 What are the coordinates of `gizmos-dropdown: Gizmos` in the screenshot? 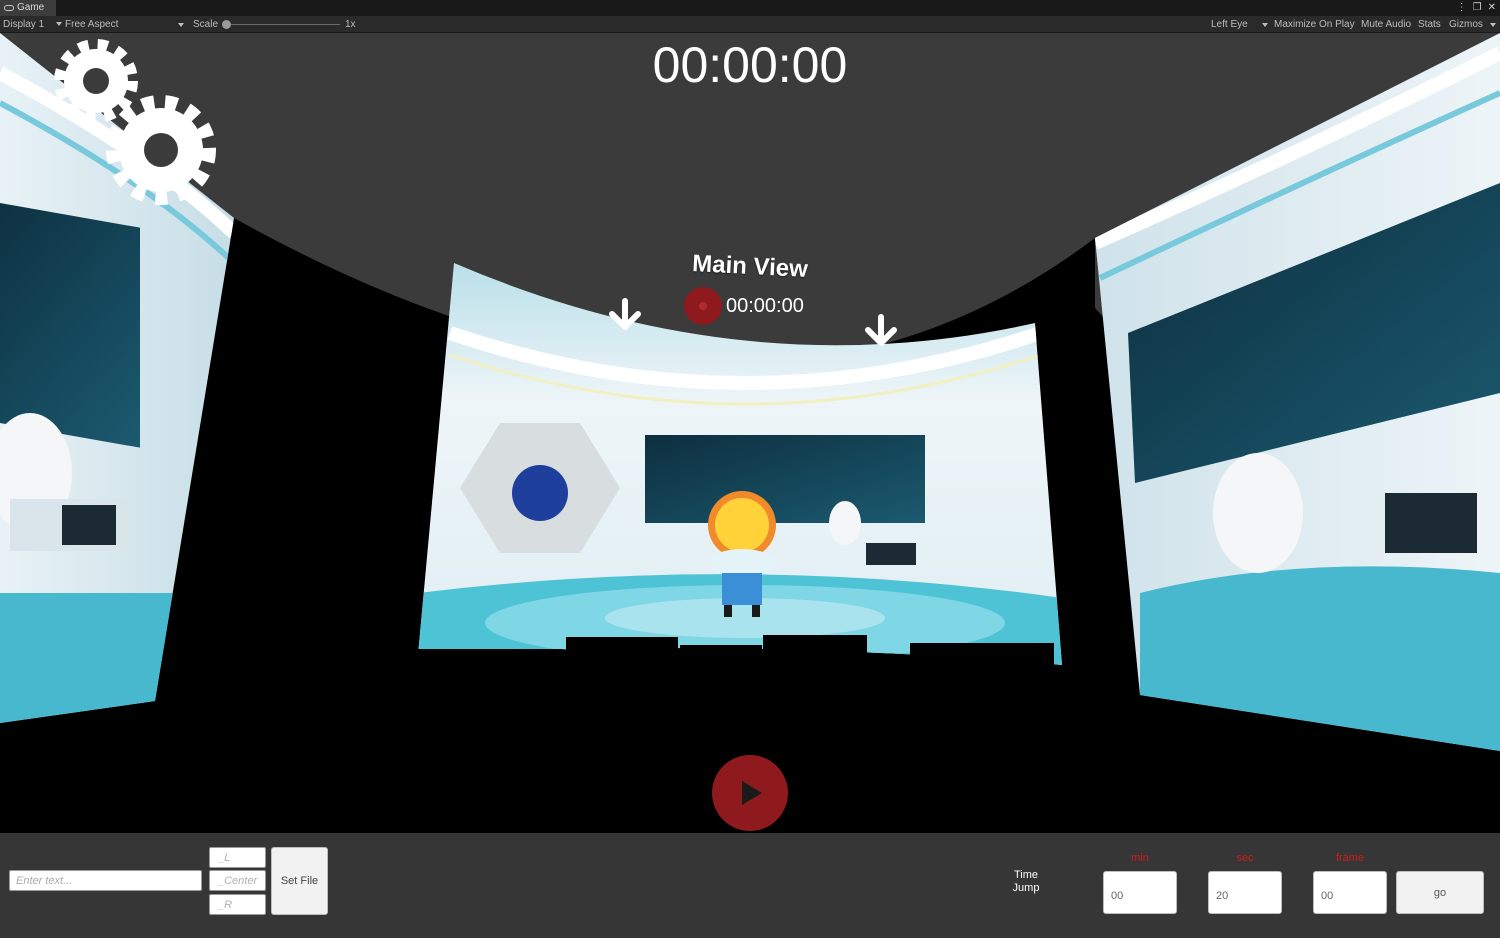 It's located at (1473, 24).